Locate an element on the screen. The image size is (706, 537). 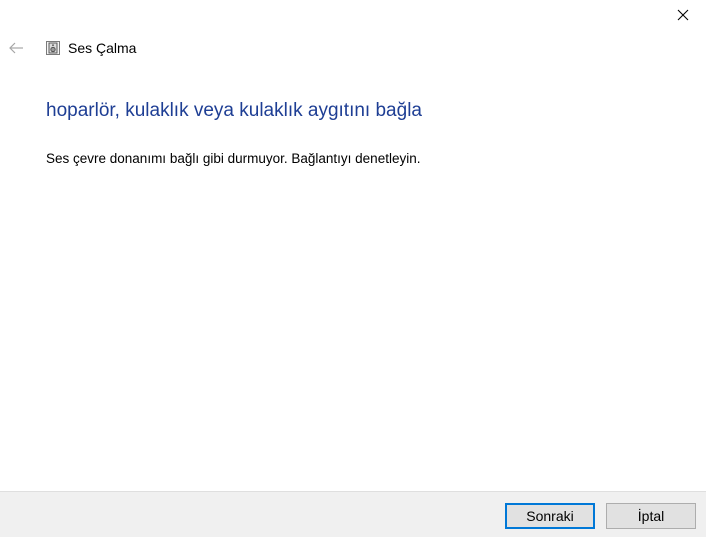
back-button is located at coordinates (16, 48).